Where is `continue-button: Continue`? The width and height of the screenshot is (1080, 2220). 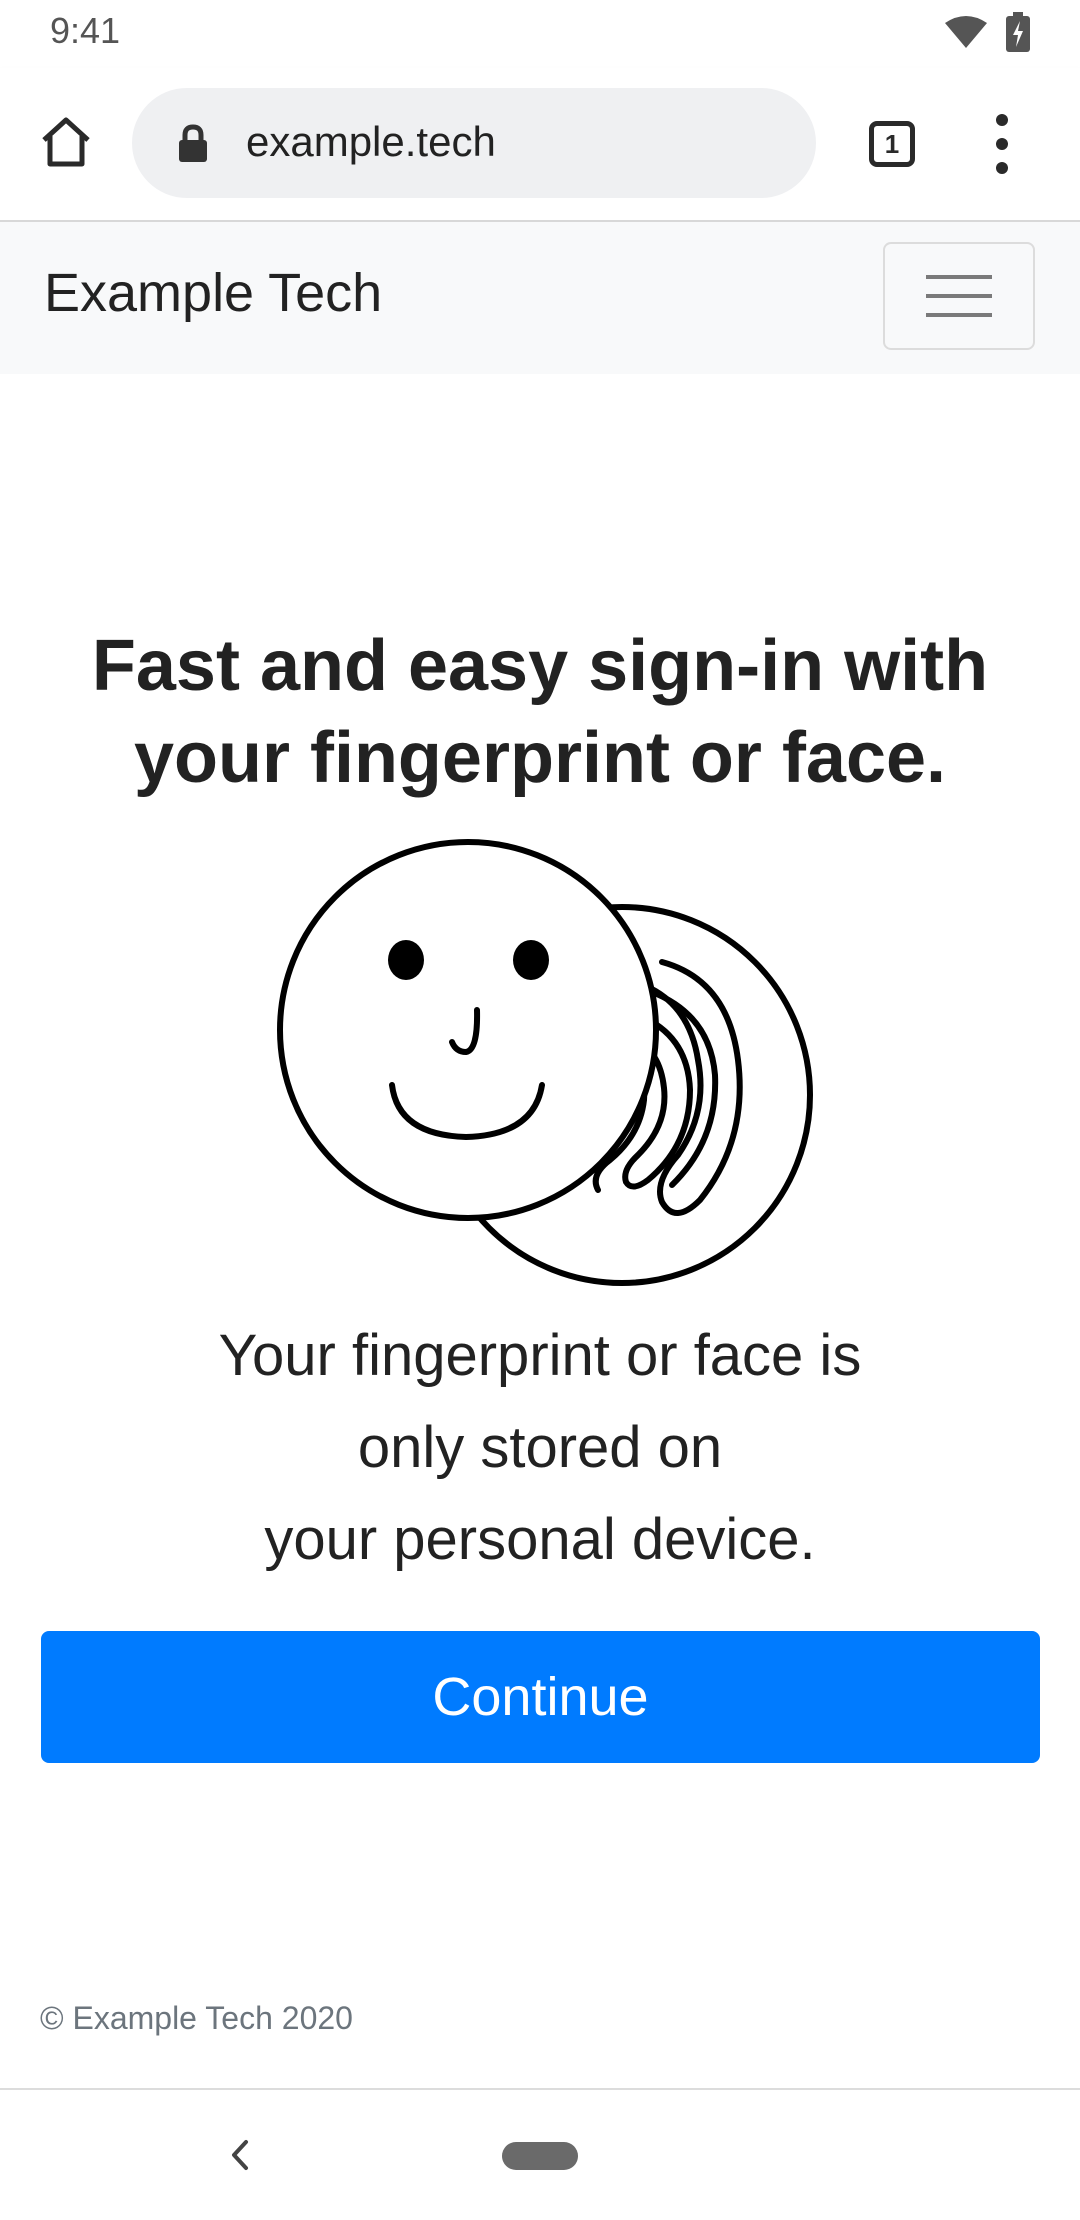
continue-button: Continue is located at coordinates (540, 1697).